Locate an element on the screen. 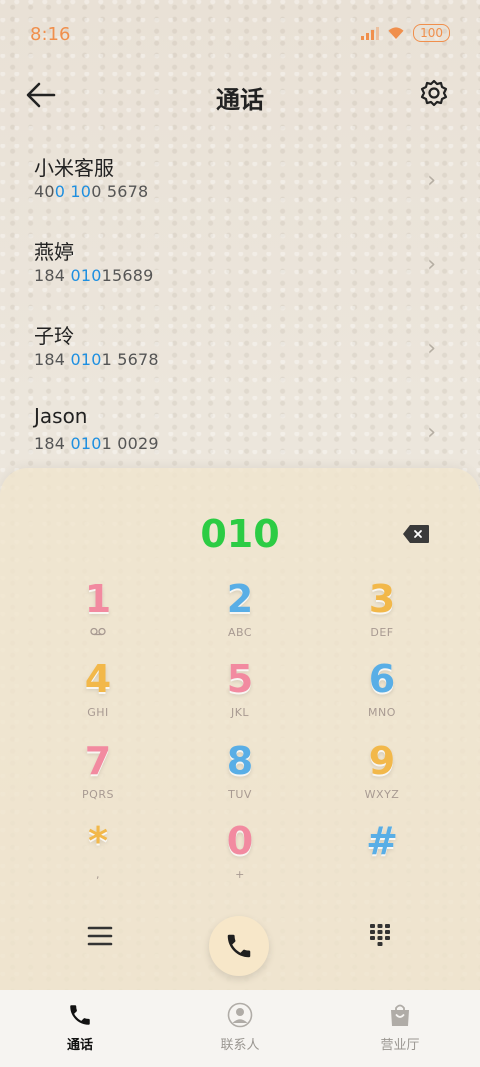  contact-row: 燕婷 184 01015689 › is located at coordinates (240, 266).